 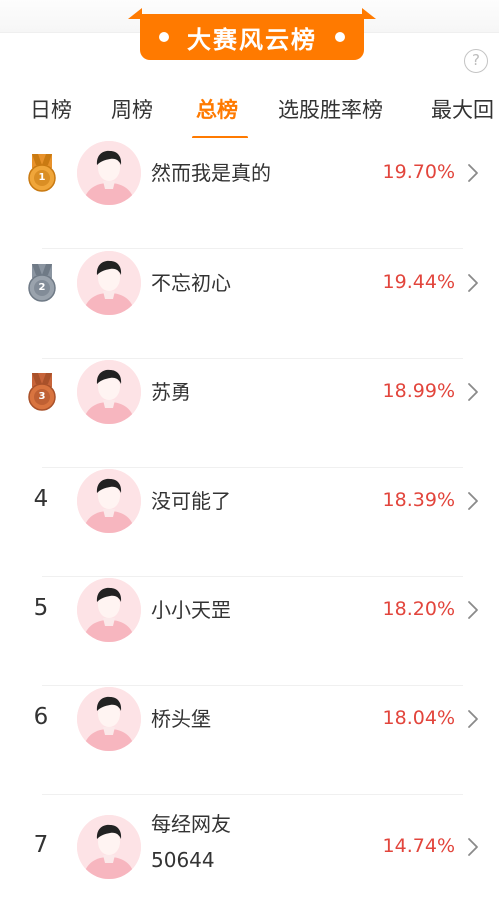 What do you see at coordinates (330, 110) in the screenshot?
I see `tab-win-rate: 选股胜率榜` at bounding box center [330, 110].